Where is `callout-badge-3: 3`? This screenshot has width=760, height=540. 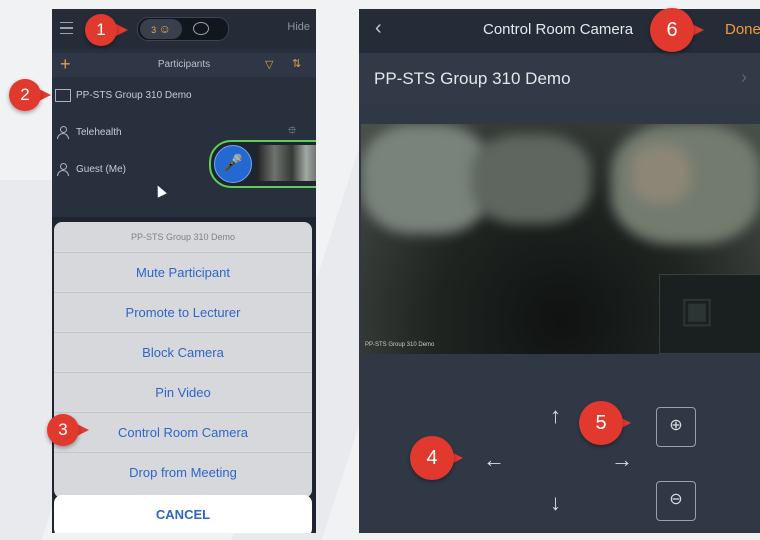 callout-badge-3: 3 is located at coordinates (63, 430).